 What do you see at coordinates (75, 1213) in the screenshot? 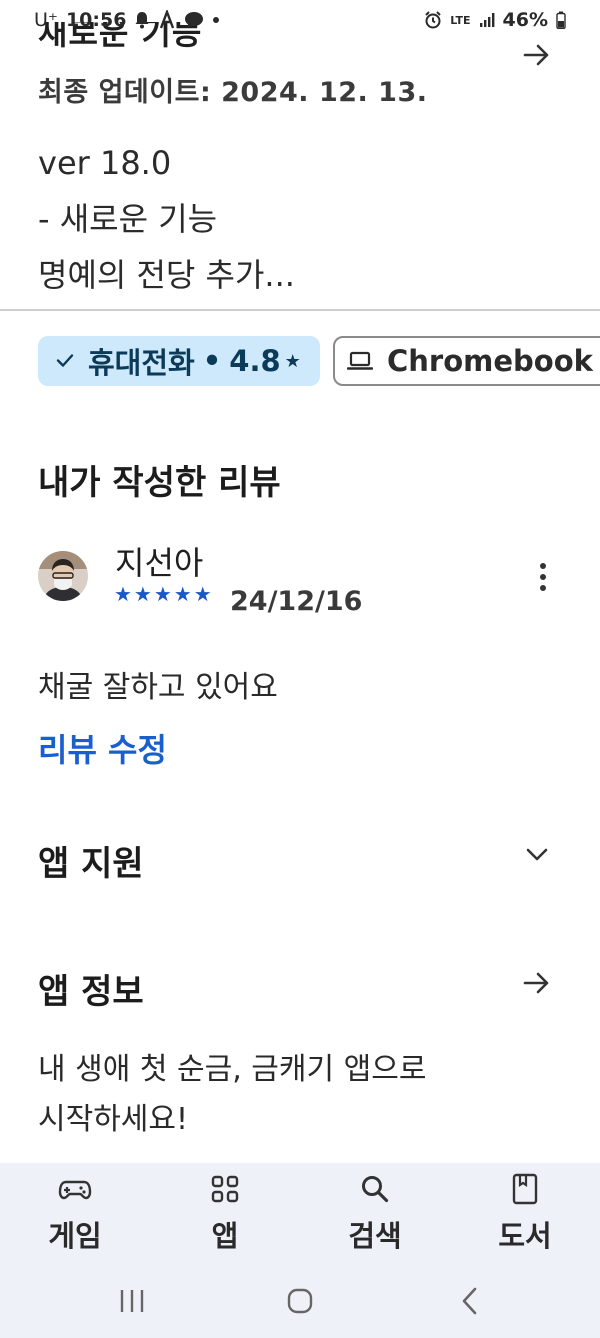
I see `nav-item-games: 게임` at bounding box center [75, 1213].